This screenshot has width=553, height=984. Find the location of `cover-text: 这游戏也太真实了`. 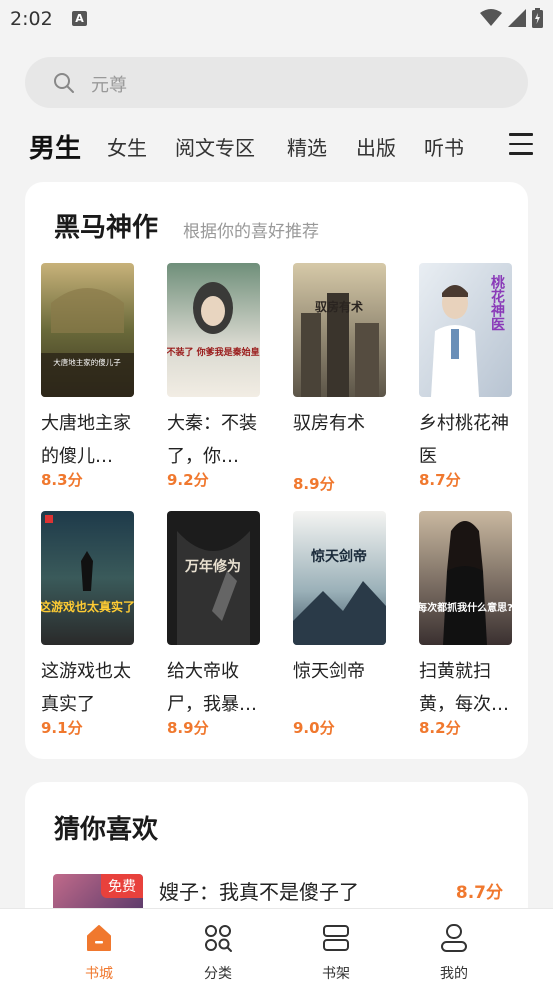

cover-text: 这游戏也太真实了 is located at coordinates (87, 606).